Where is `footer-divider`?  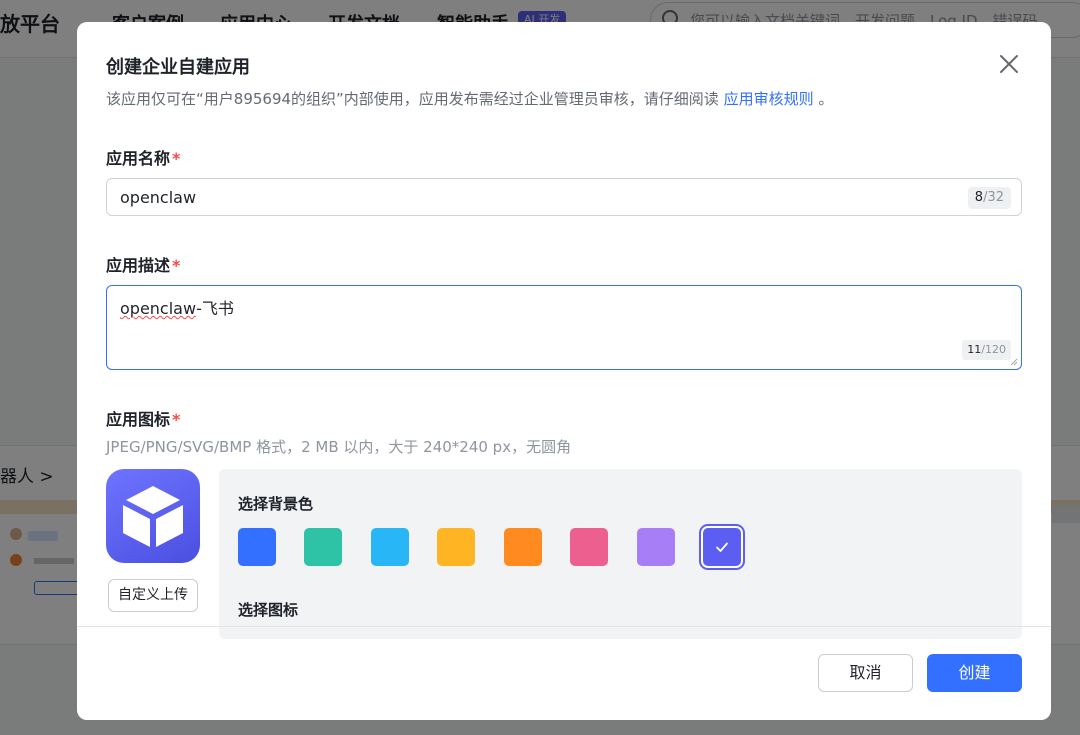 footer-divider is located at coordinates (564, 626).